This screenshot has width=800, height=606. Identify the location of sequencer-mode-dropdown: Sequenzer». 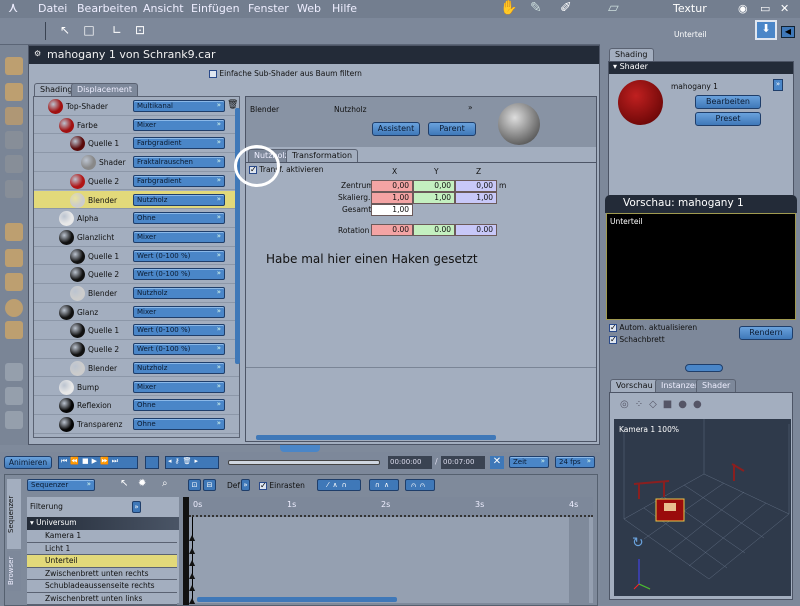
(61, 485).